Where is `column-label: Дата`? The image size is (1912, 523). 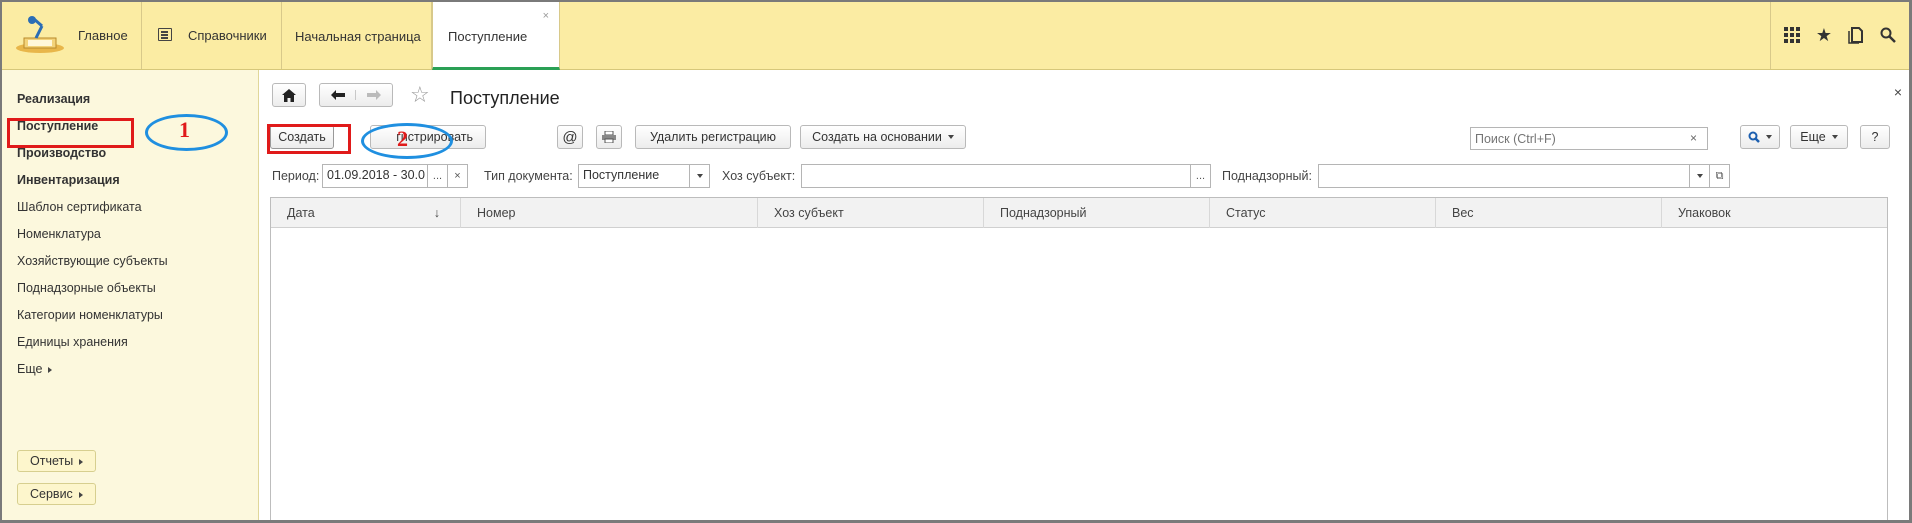 column-label: Дата is located at coordinates (301, 213).